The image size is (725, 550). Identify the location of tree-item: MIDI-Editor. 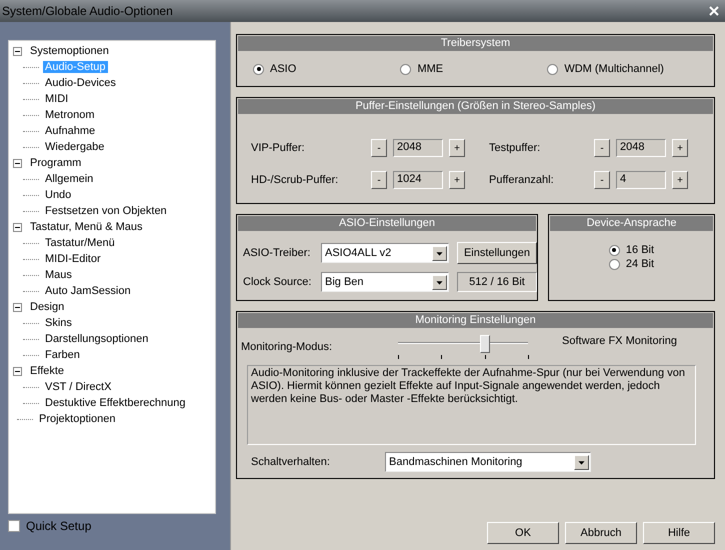
(73, 259).